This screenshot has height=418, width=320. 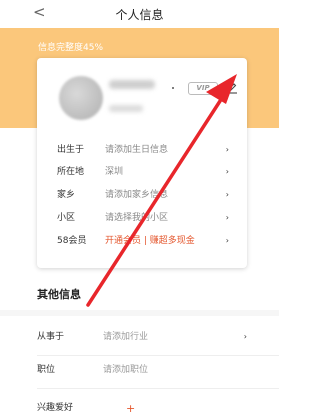 I want to click on row-hobbies: 兴趣爱好, so click(x=147, y=408).